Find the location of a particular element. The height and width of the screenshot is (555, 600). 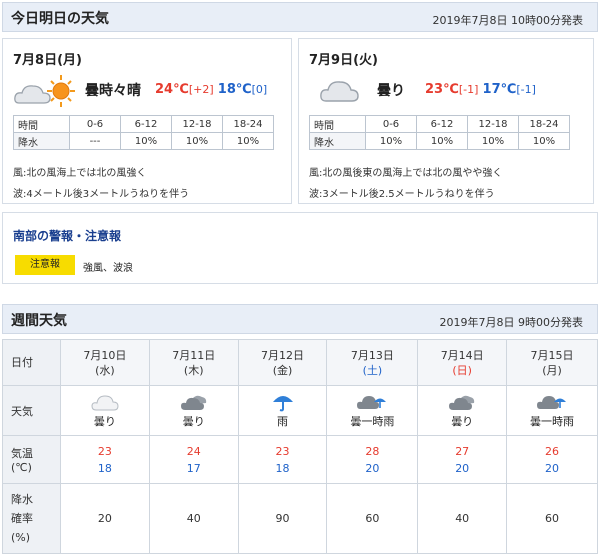

low-temp-diff: [-1] is located at coordinates (526, 89).